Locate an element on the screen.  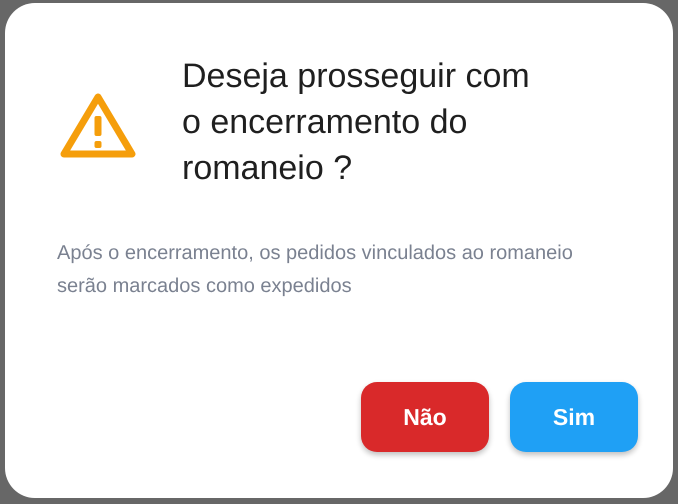
warning-icon is located at coordinates (98, 125).